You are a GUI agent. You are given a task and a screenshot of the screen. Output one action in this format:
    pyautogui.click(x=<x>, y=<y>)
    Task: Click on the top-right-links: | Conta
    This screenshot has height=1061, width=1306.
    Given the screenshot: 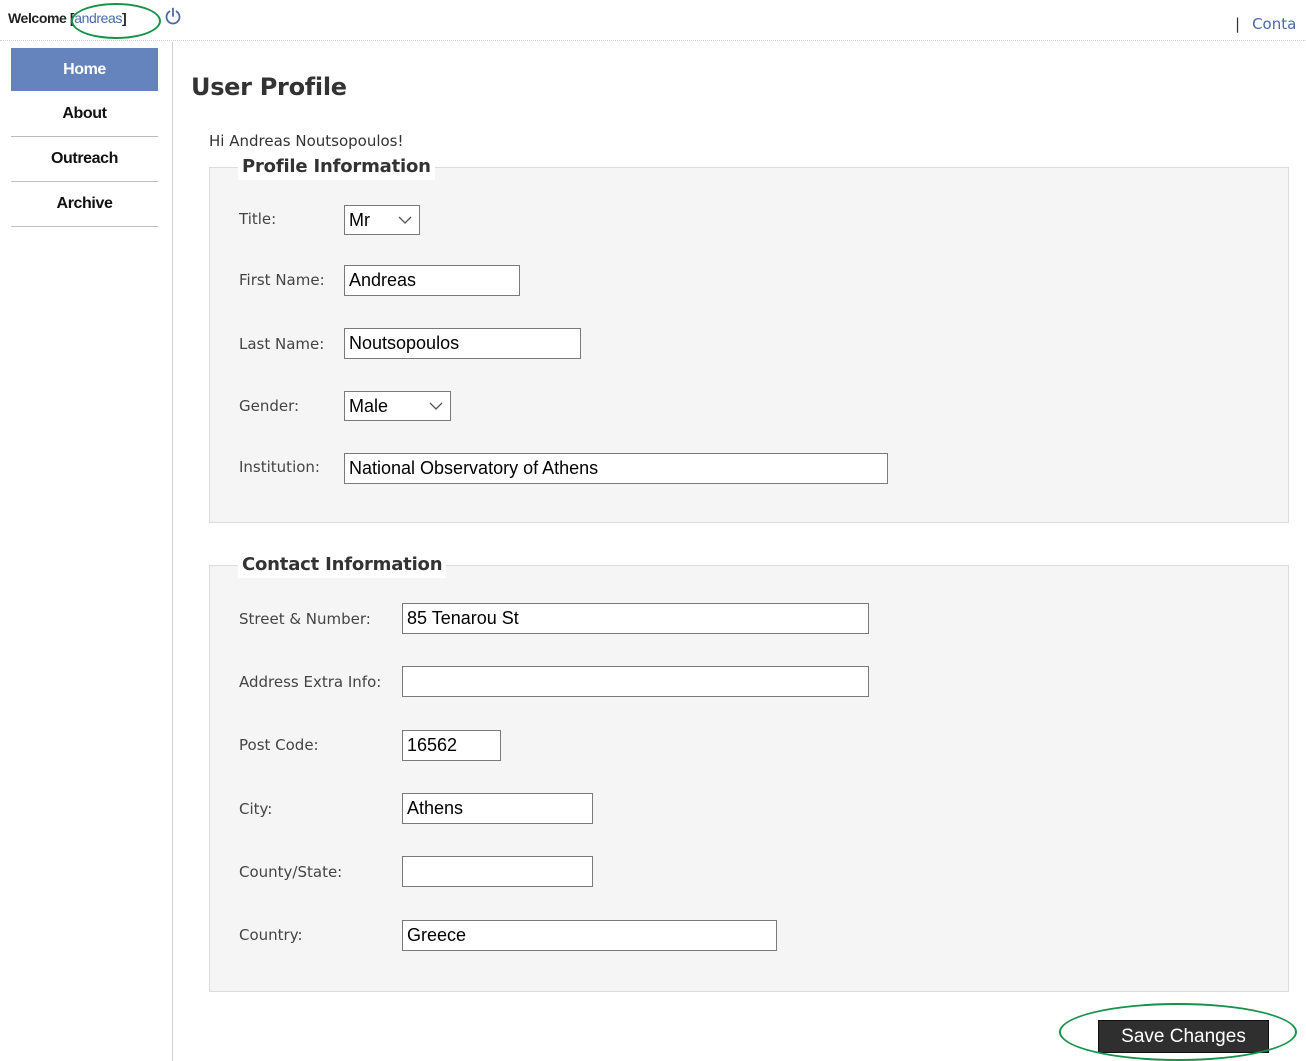 What is the action you would take?
    pyautogui.click(x=1265, y=24)
    